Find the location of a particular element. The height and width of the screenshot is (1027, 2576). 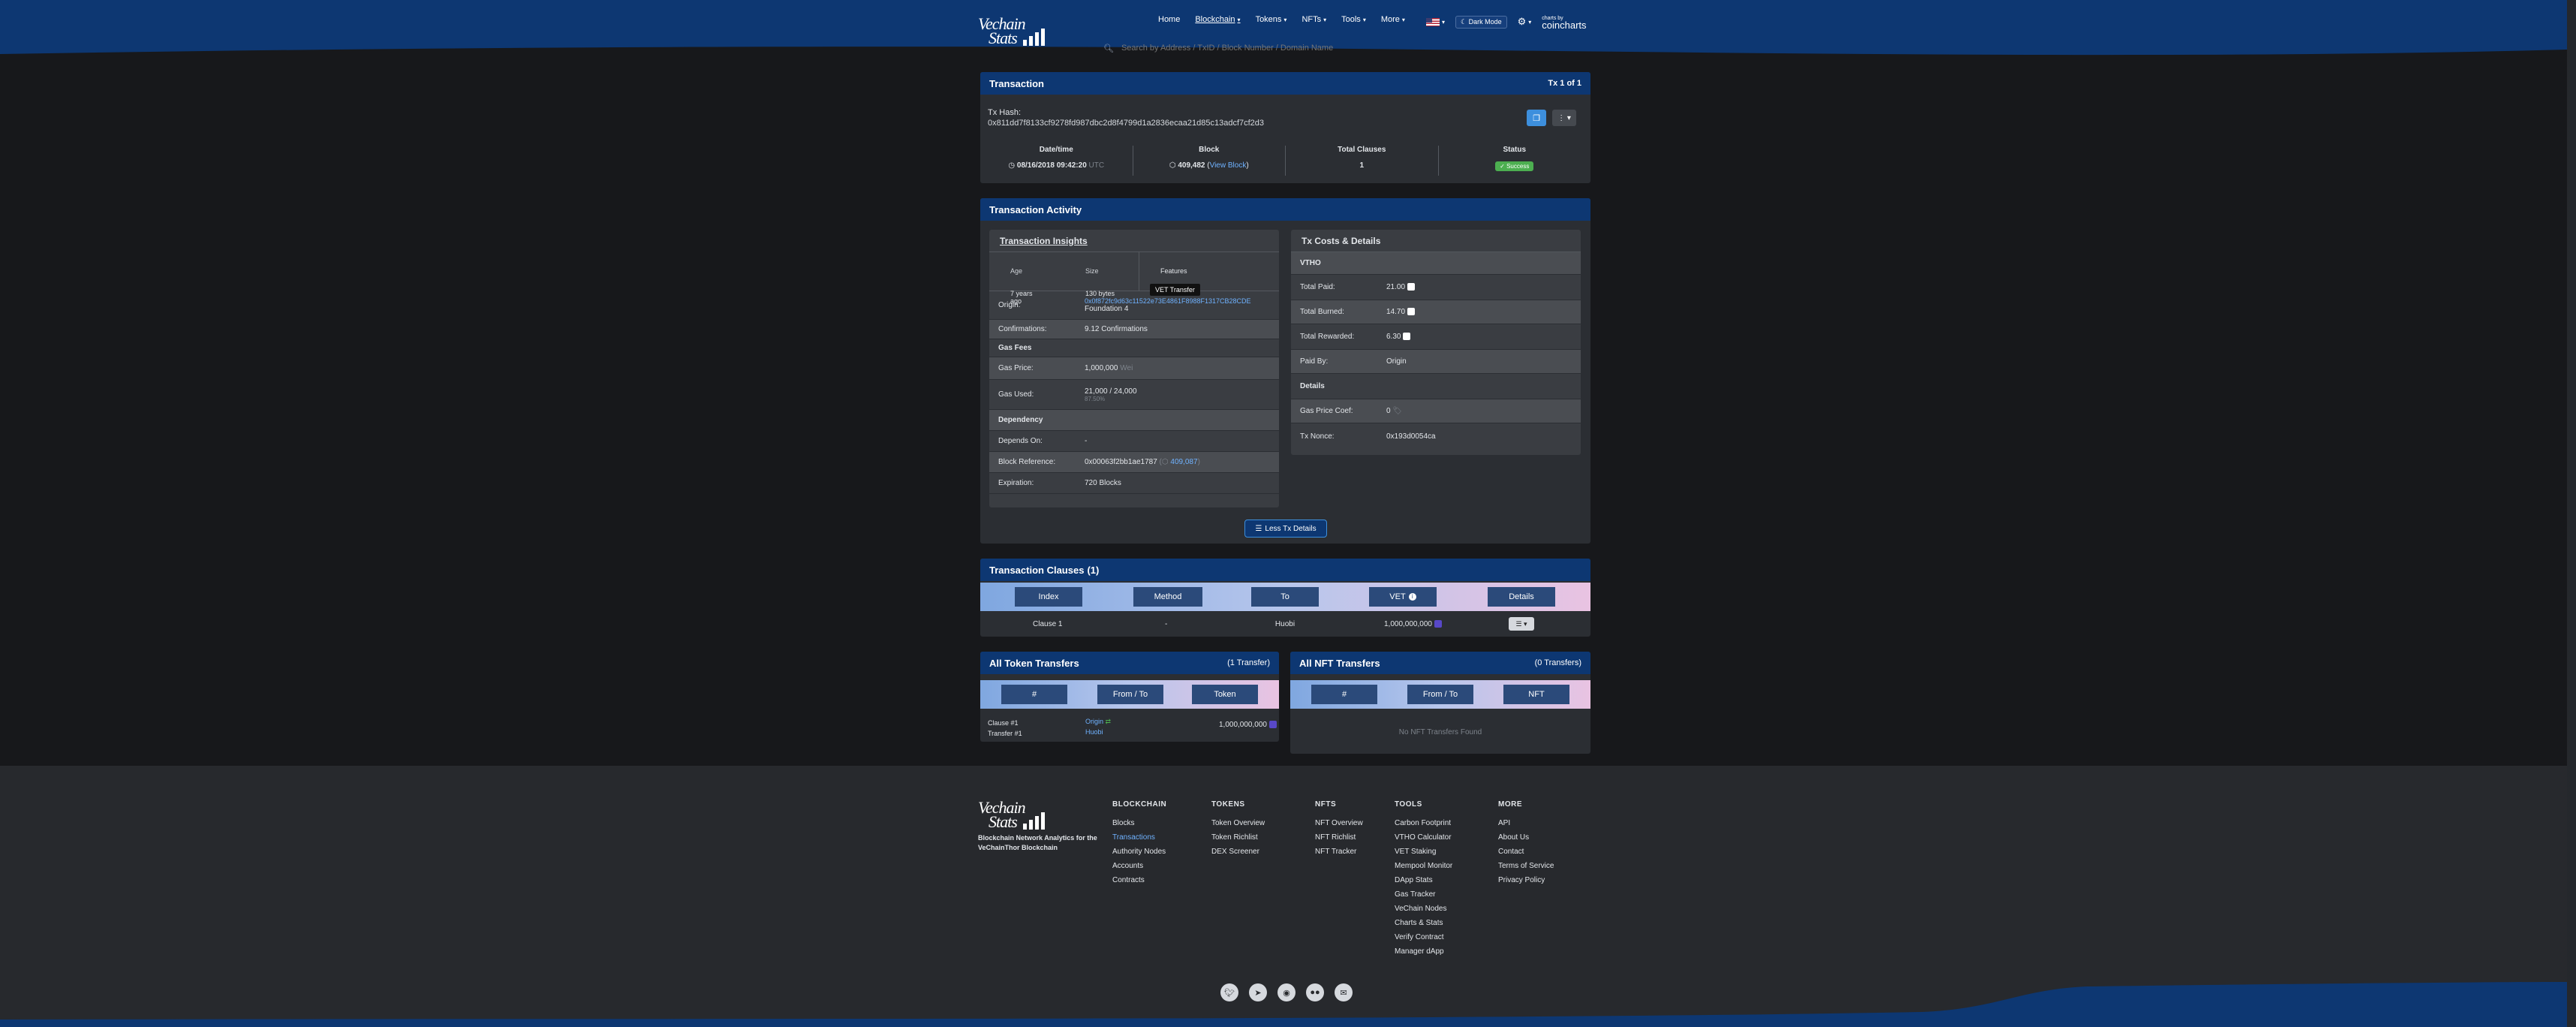

footer-heading: NFTS is located at coordinates (1326, 804).